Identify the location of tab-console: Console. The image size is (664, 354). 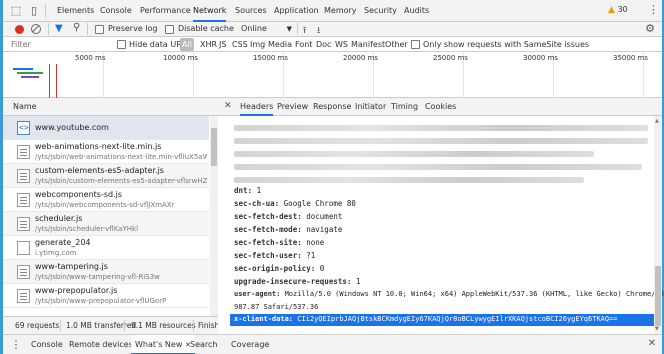
(116, 11).